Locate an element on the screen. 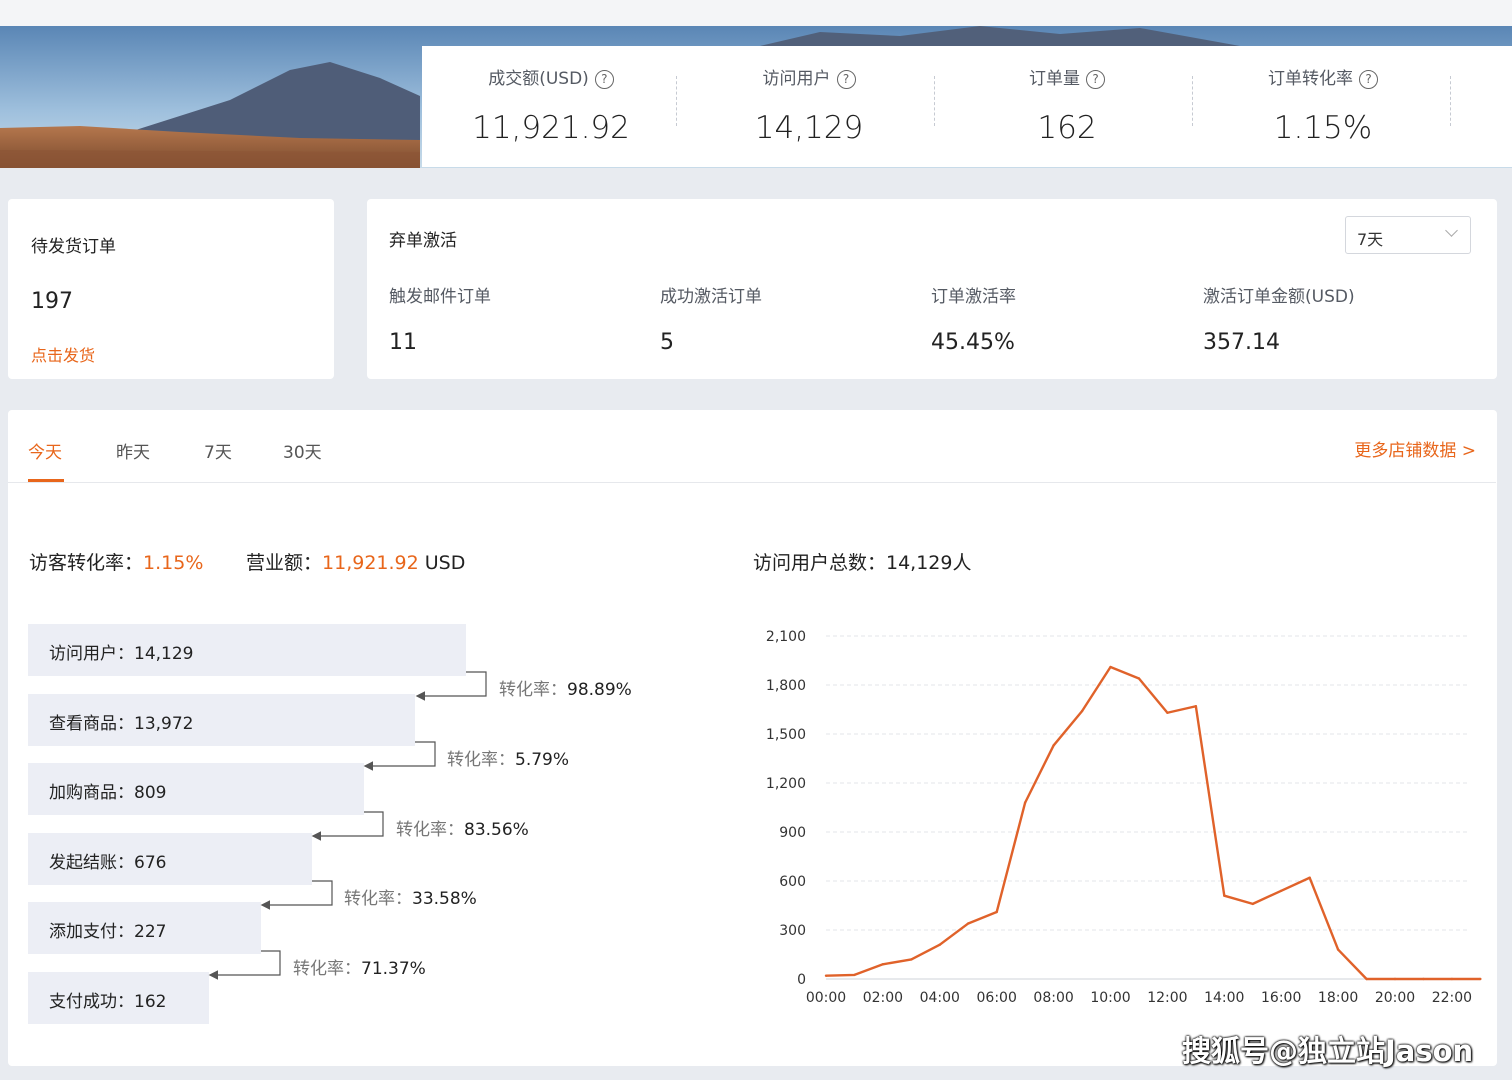  ship-now-link: 点击发货 is located at coordinates (63, 354).